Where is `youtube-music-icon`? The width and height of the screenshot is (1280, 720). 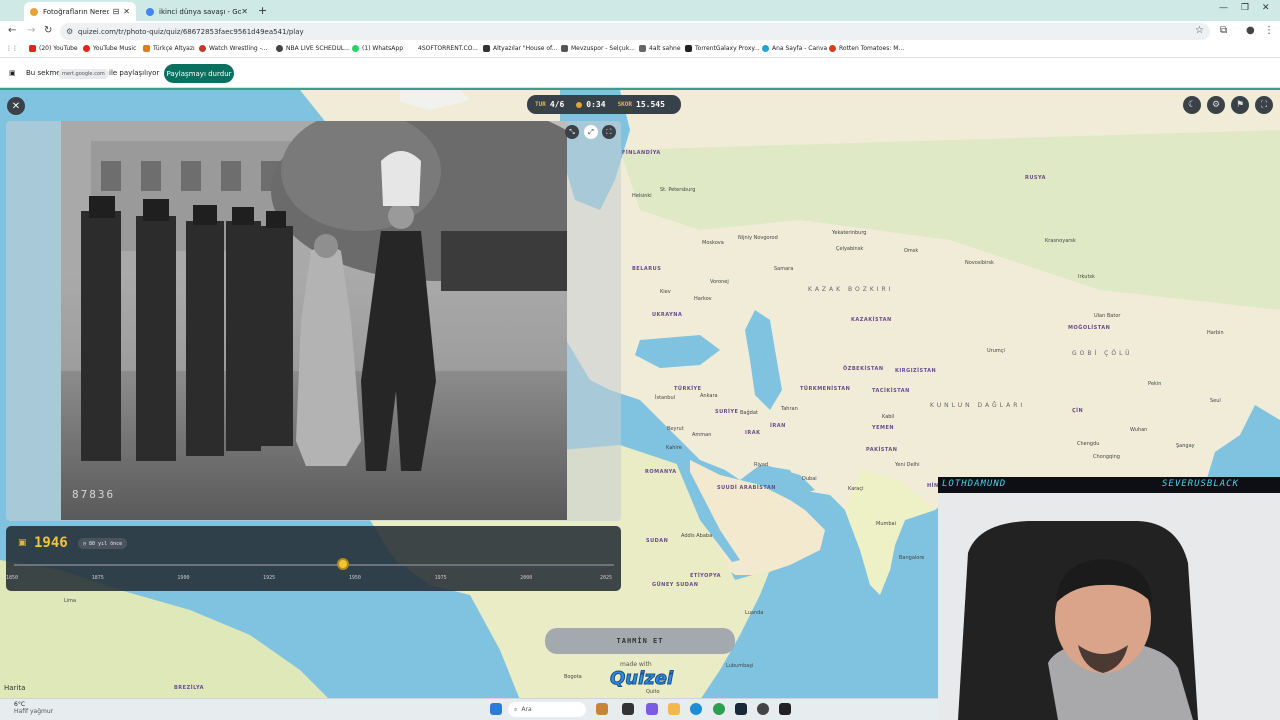
youtube-music-icon is located at coordinates (86, 48).